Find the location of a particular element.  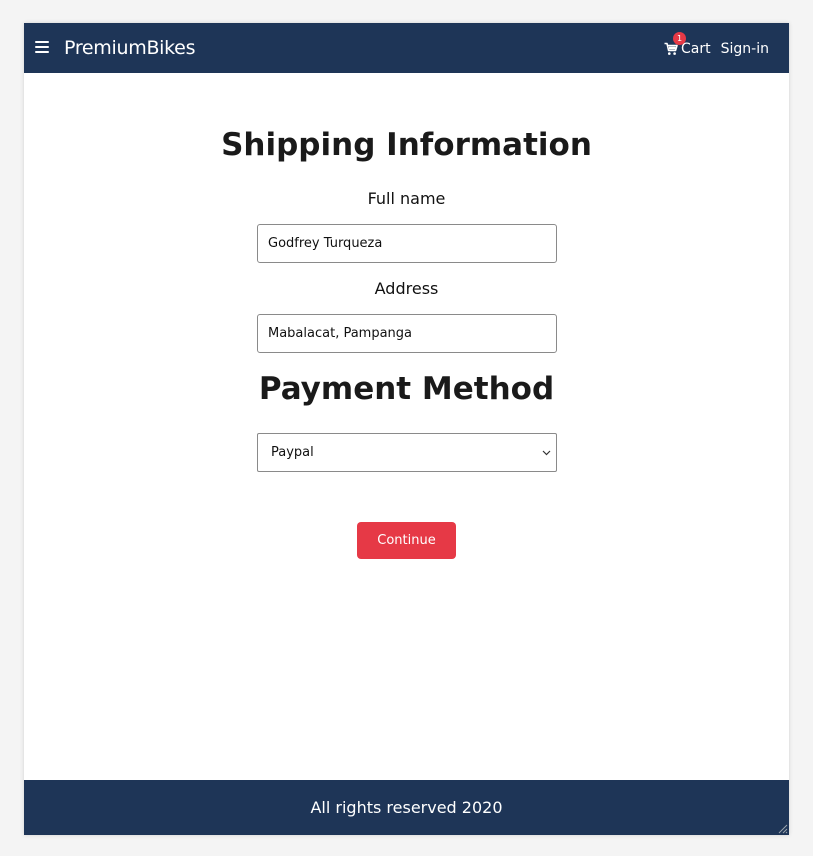

brand-logo: PremiumBikes is located at coordinates (129, 48).